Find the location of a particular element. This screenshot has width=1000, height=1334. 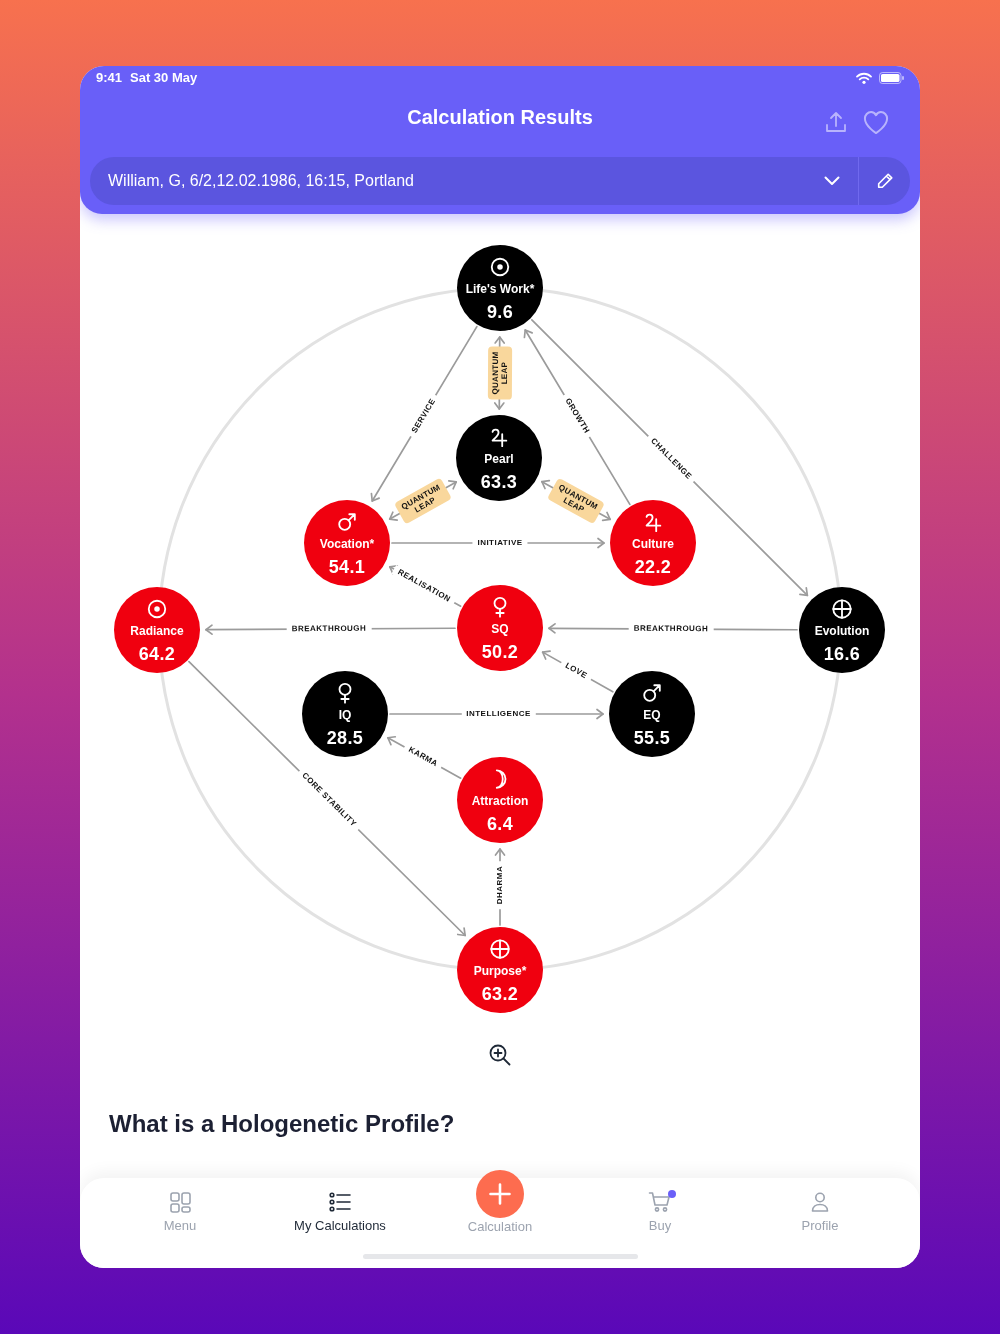

edge-label: DHARMA is located at coordinates (500, 885).